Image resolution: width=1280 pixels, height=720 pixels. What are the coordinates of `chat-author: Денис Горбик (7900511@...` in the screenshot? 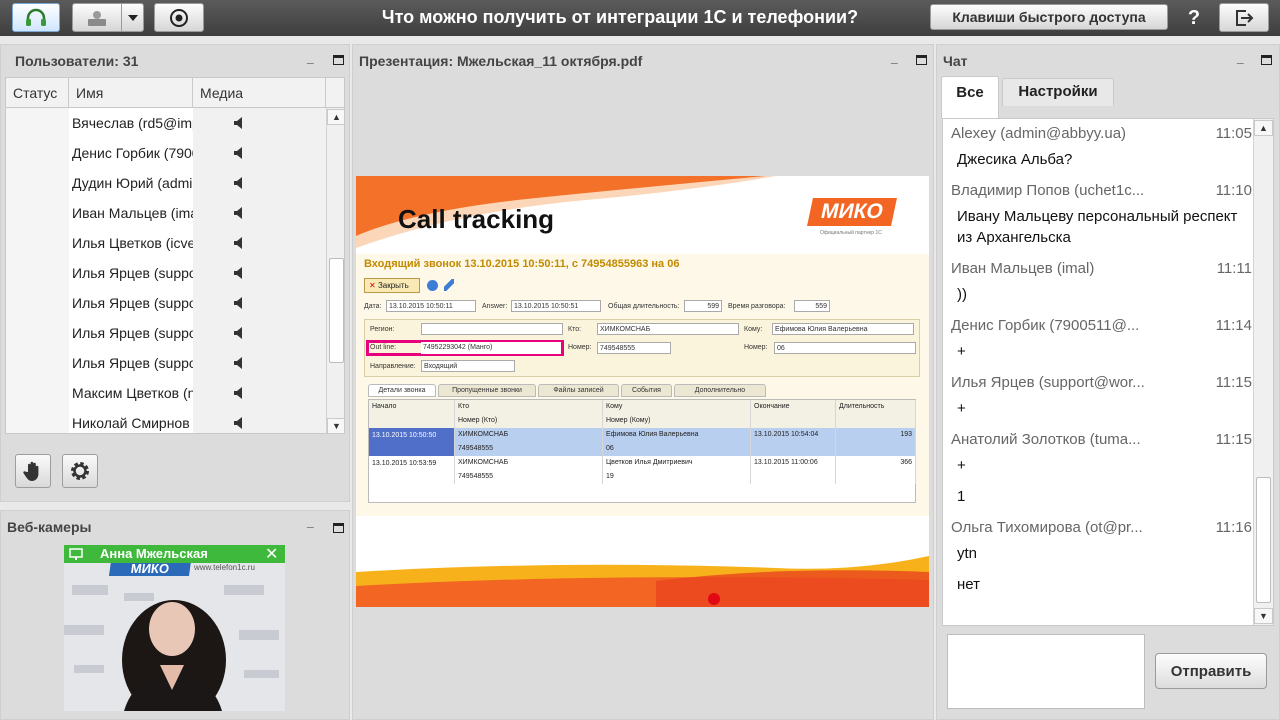 It's located at (1045, 325).